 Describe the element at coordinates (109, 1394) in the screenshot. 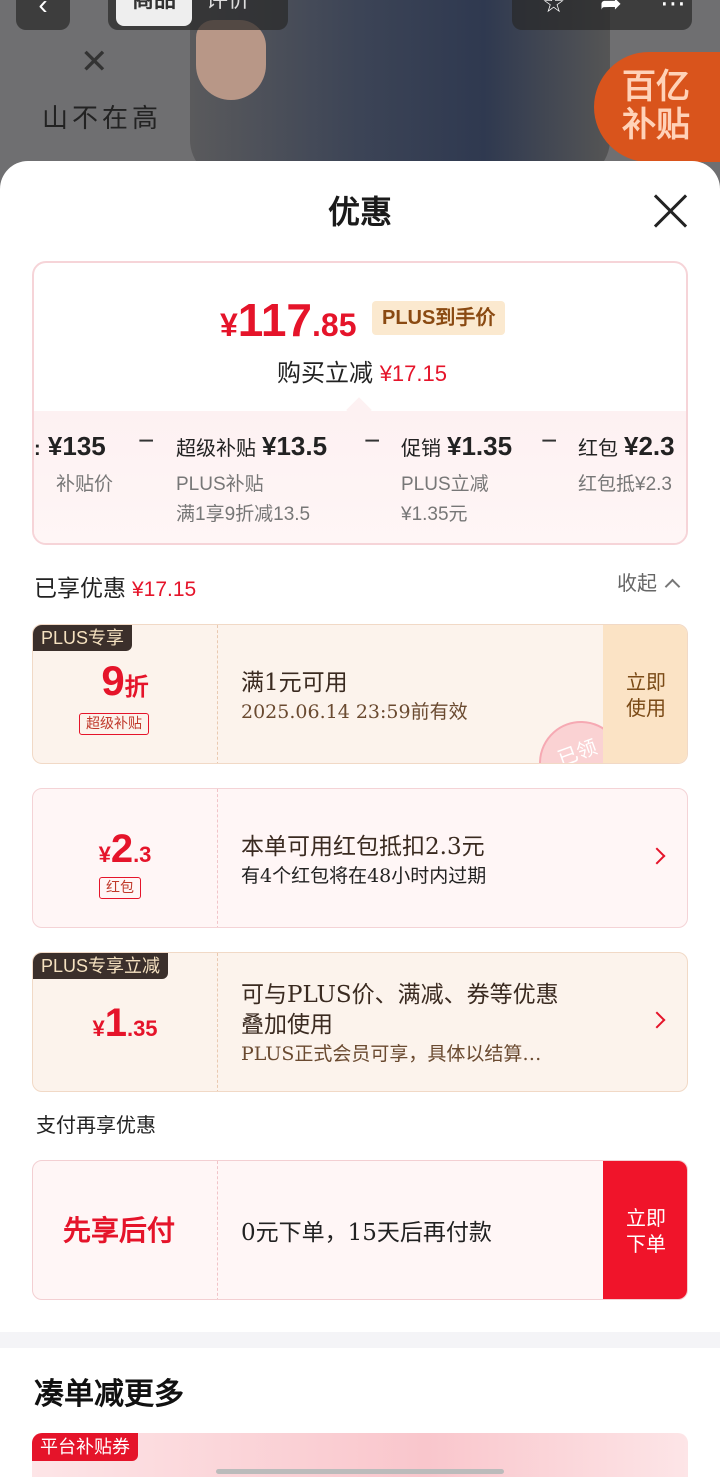

I see `bundle-more-title: 凑单减更多` at that location.